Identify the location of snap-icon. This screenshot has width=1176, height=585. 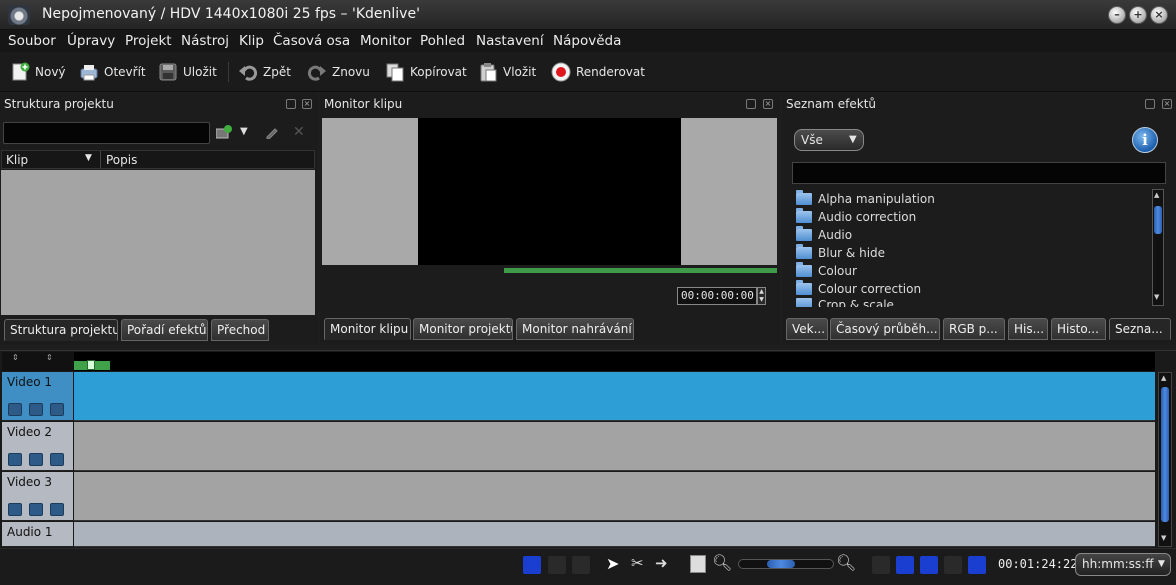
(905, 565).